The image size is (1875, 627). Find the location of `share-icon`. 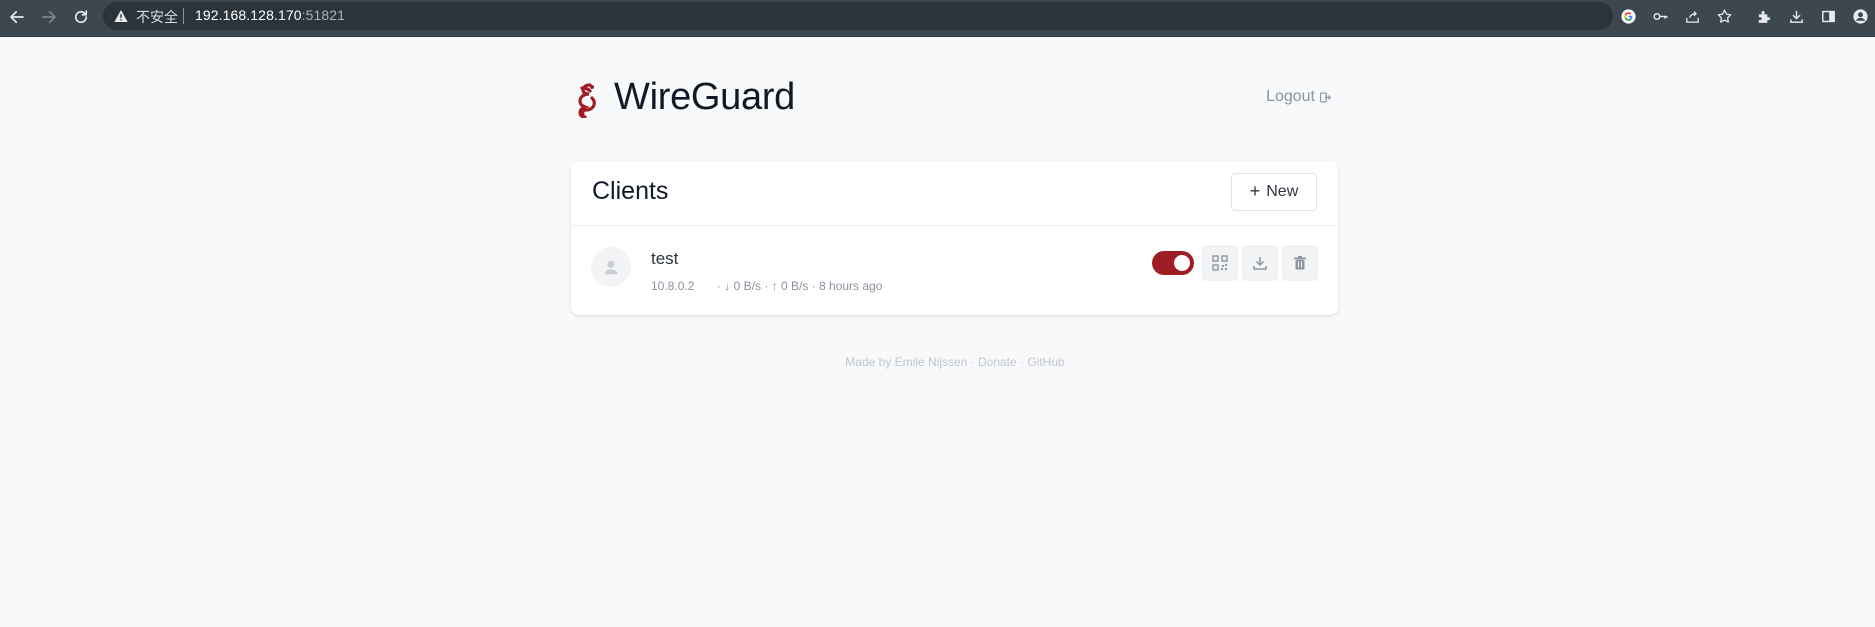

share-icon is located at coordinates (1692, 16).